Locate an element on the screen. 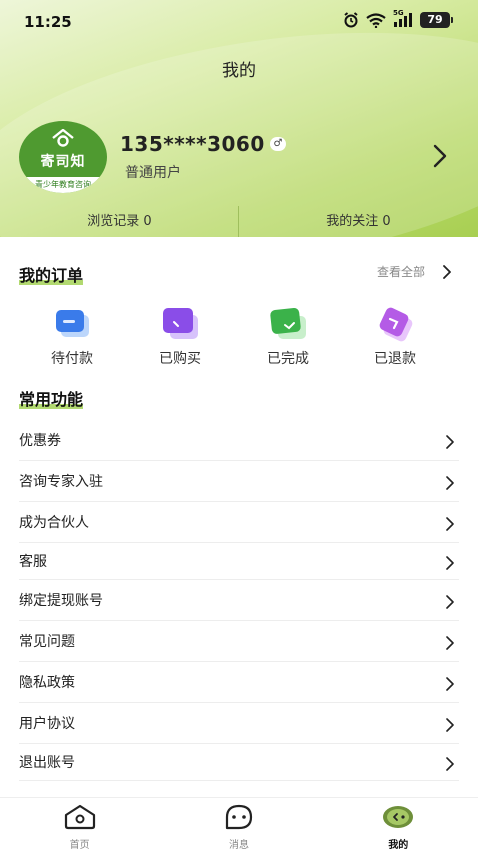 Image resolution: width=478 pixels, height=850 pixels. status-time: 11:25 is located at coordinates (48, 22).